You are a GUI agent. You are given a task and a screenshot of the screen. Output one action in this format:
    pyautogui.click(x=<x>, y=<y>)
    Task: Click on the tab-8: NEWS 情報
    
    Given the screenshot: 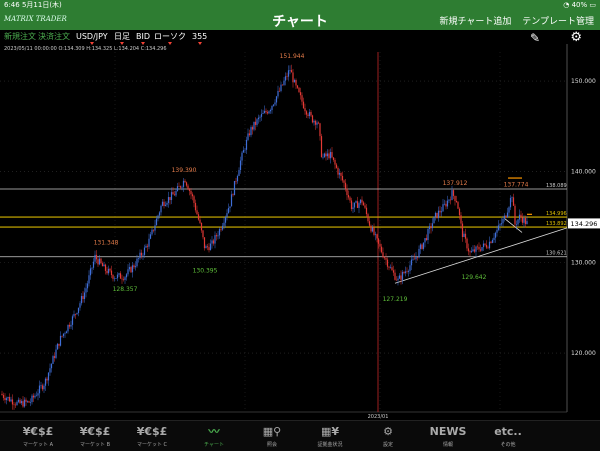 What is the action you would take?
    pyautogui.click(x=448, y=436)
    